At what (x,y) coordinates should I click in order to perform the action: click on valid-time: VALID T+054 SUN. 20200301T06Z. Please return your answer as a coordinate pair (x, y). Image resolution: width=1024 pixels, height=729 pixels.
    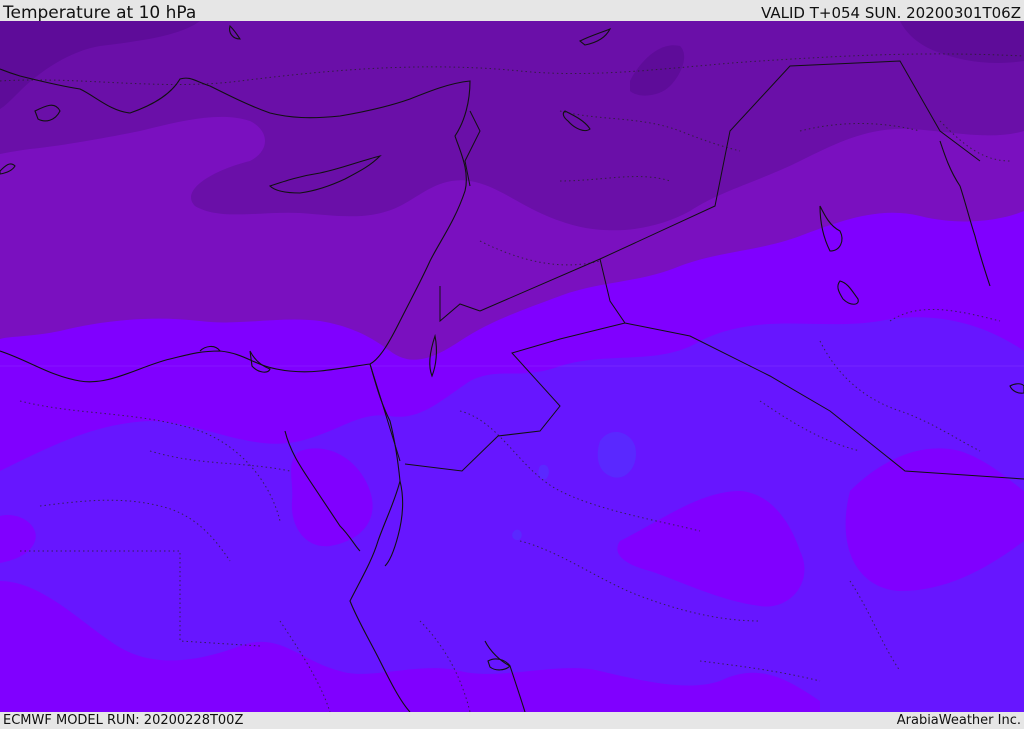
    Looking at the image, I should click on (891, 13).